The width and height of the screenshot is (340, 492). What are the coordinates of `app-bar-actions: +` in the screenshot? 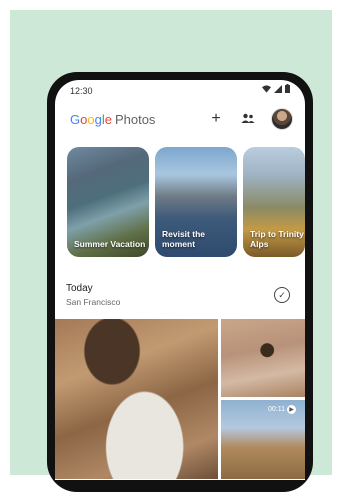 It's located at (250, 119).